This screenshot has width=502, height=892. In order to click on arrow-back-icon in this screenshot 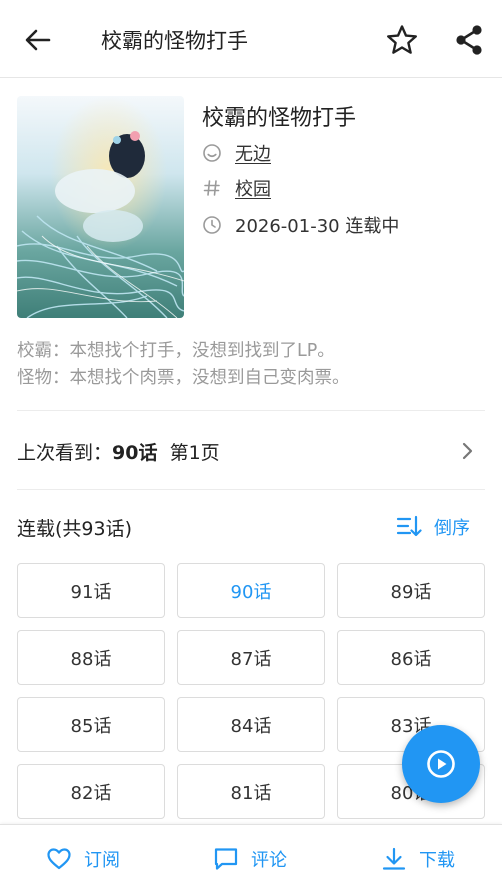, I will do `click(38, 40)`.